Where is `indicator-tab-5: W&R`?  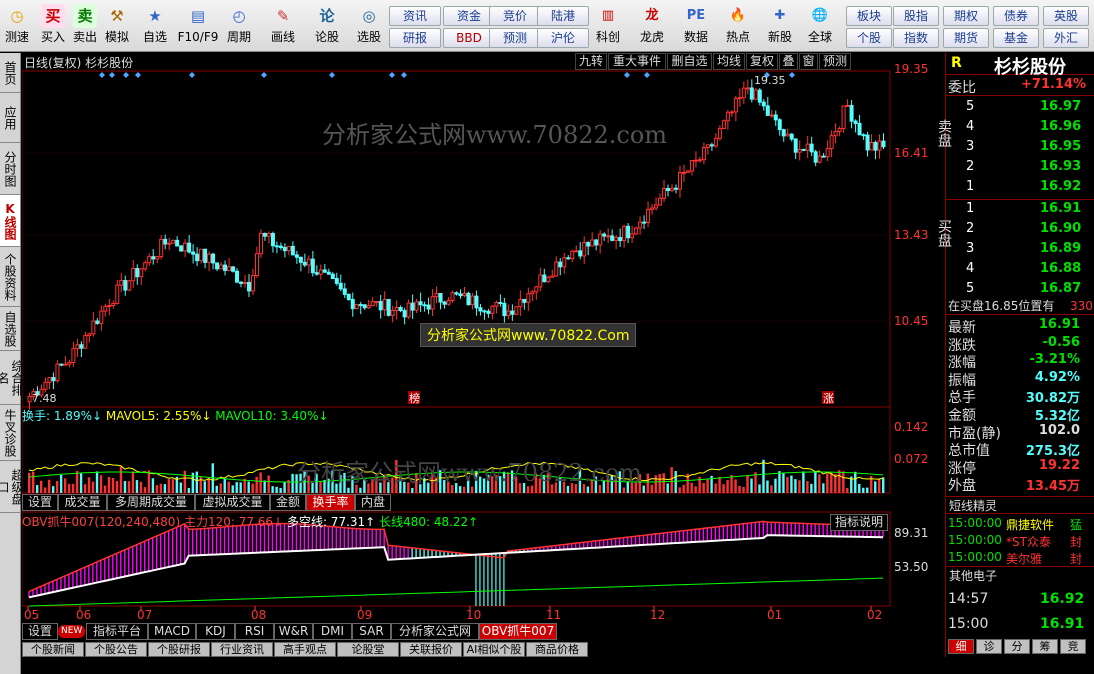
indicator-tab-5: W&R is located at coordinates (293, 631).